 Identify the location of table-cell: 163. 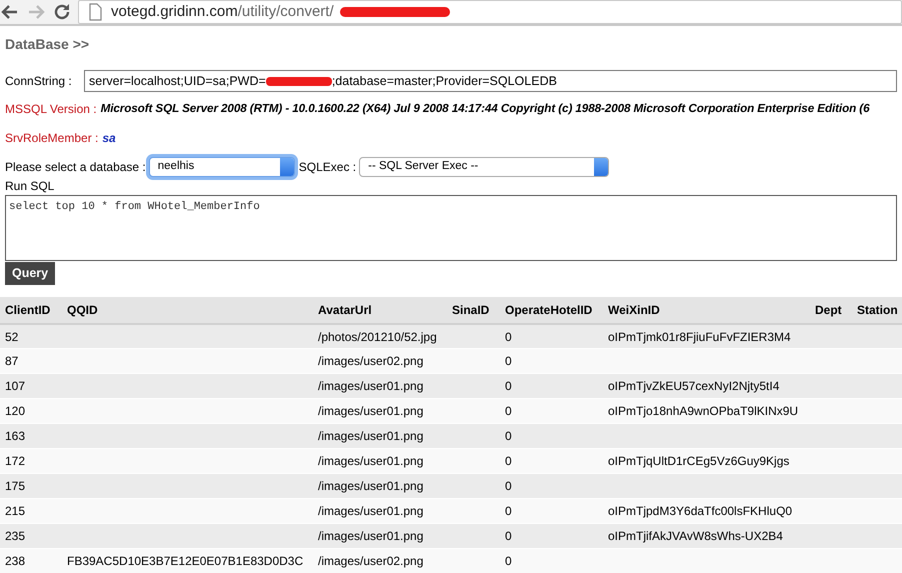
(31, 436).